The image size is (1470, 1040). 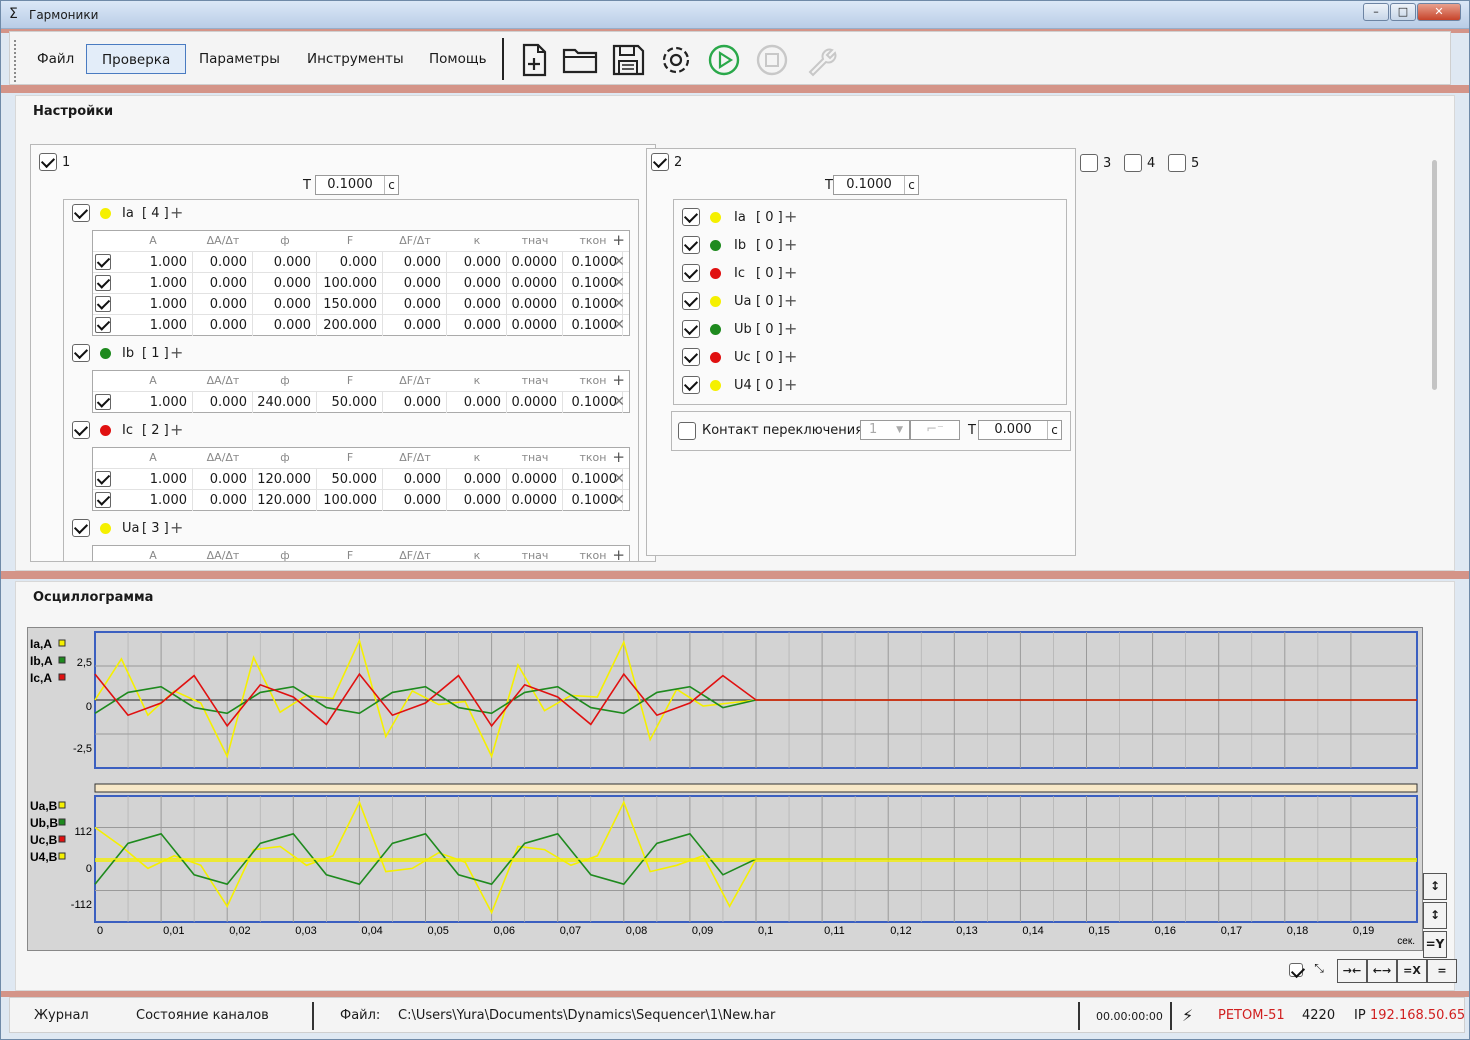 I want to click on x-scale-button: ←→, so click(x=1382, y=971).